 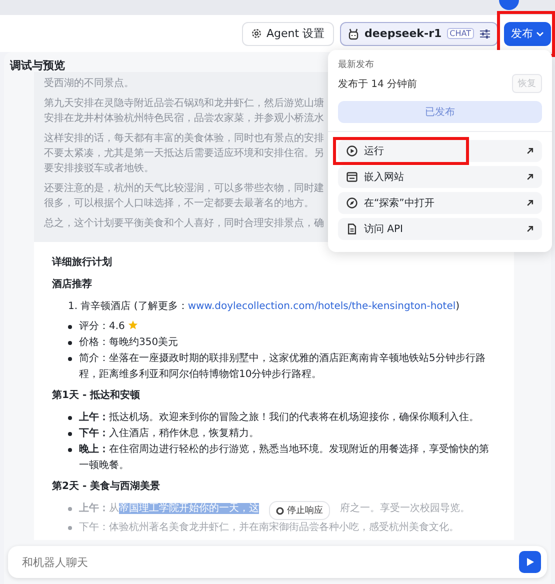 What do you see at coordinates (540, 34) in the screenshot?
I see `chevron-icon` at bounding box center [540, 34].